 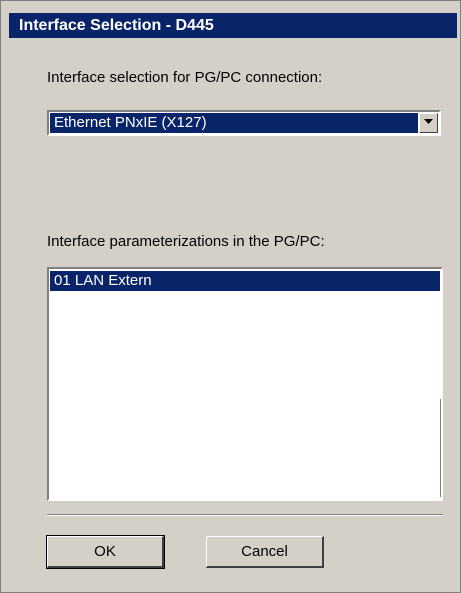 I want to click on separator, so click(x=245, y=515).